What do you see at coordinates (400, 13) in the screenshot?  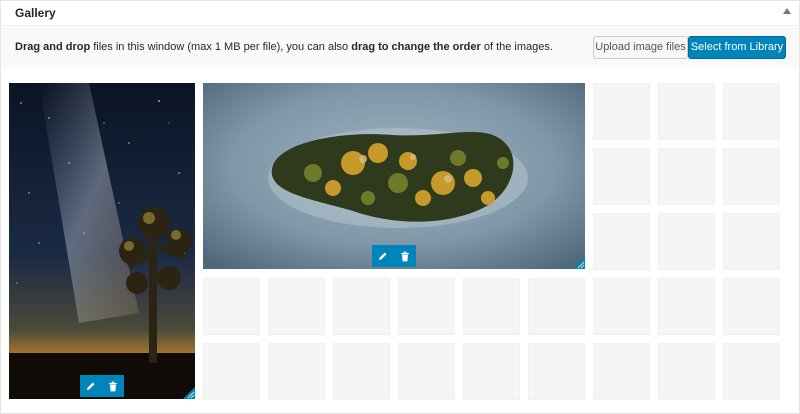 I see `panel-header: Gallery` at bounding box center [400, 13].